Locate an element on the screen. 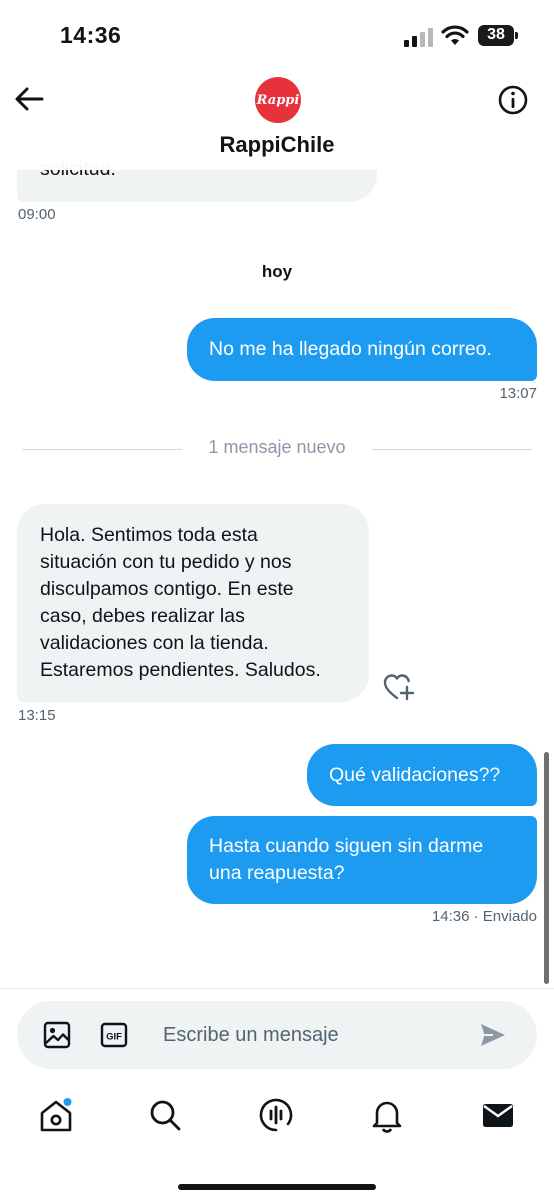 The height and width of the screenshot is (1200, 554). home-indicator is located at coordinates (277, 1187).